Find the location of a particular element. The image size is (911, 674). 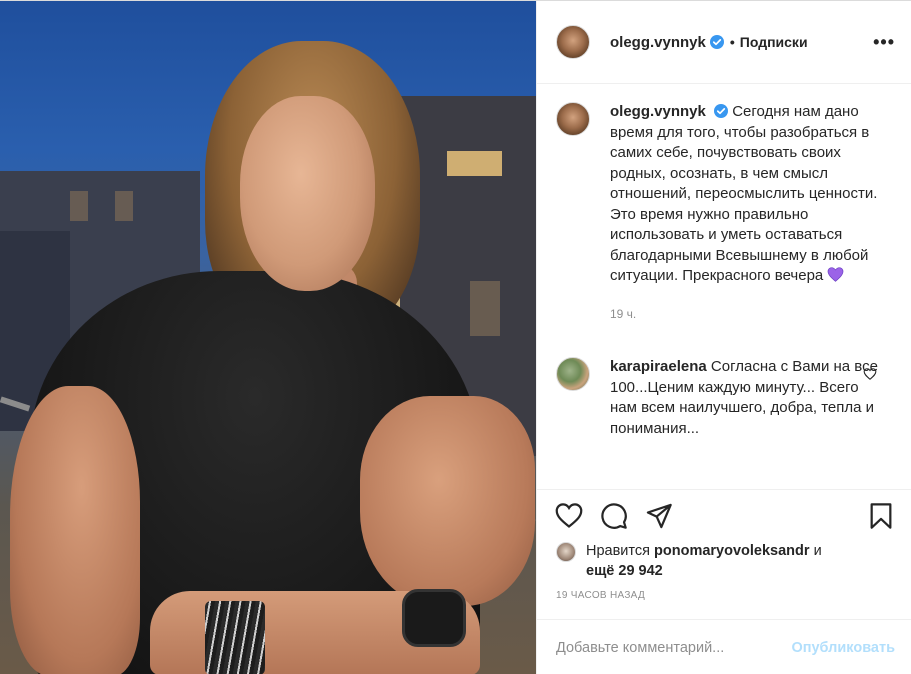

bracelets is located at coordinates (235, 637).